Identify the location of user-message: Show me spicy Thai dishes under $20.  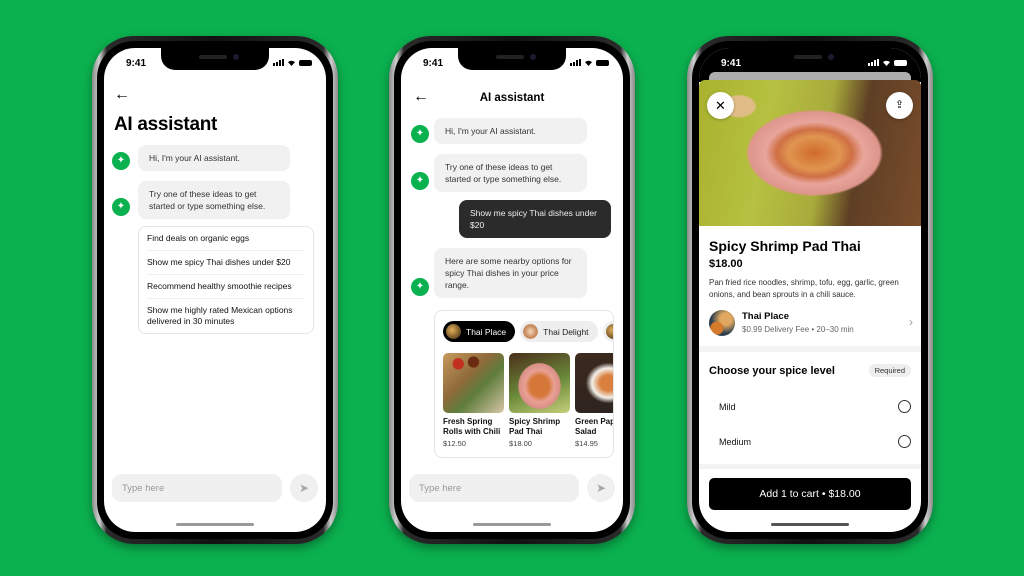
(535, 219).